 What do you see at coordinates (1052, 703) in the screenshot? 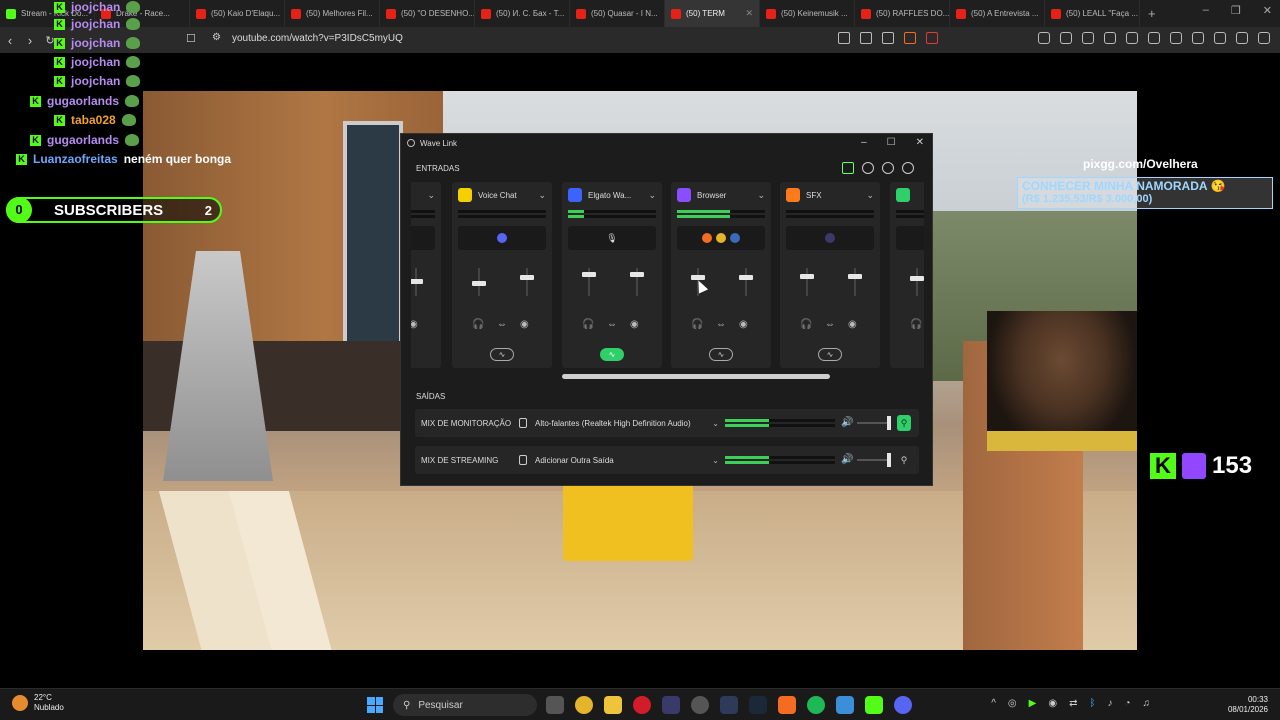
I see `tray-app-icon: ◉` at bounding box center [1052, 703].